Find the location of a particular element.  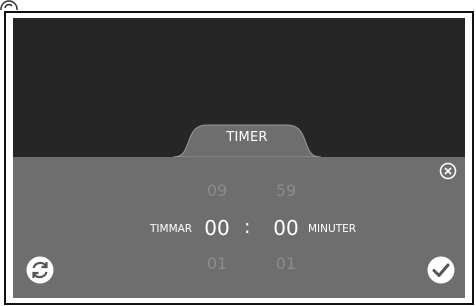

hours-current-value: 00 is located at coordinates (217, 228).